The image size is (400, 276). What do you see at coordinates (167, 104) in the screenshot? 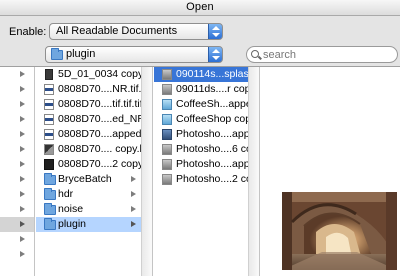
I see `coffee-file-icon` at bounding box center [167, 104].